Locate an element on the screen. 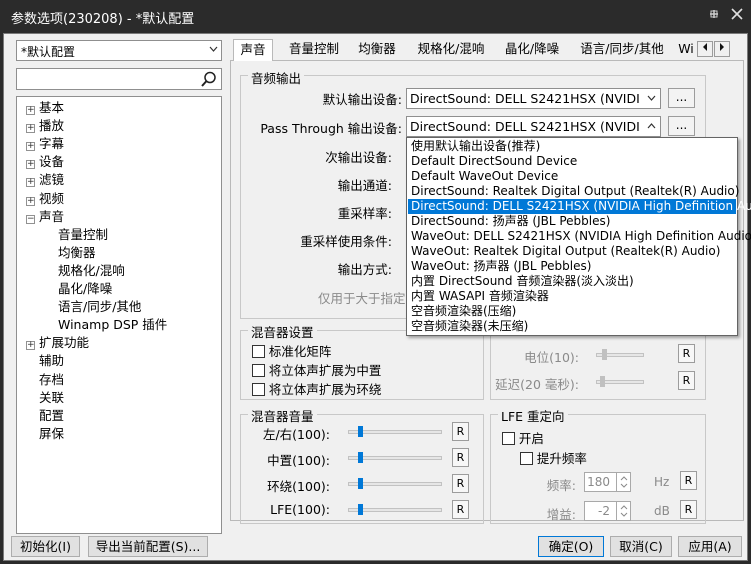  tree-item: + 字幕 is located at coordinates (45, 144).